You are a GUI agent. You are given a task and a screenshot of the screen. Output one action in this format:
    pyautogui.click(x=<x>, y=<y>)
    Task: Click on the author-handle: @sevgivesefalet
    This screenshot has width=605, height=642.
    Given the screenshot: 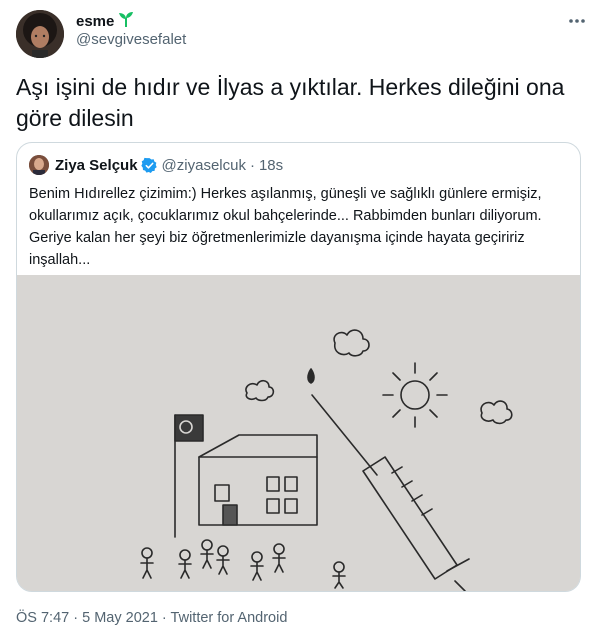 What is the action you would take?
    pyautogui.click(x=131, y=39)
    